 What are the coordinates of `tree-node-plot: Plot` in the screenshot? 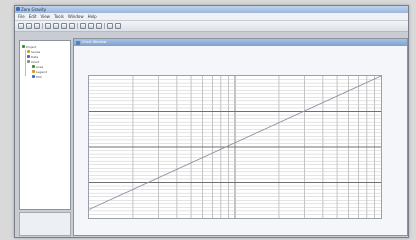 It's located at (37, 76).